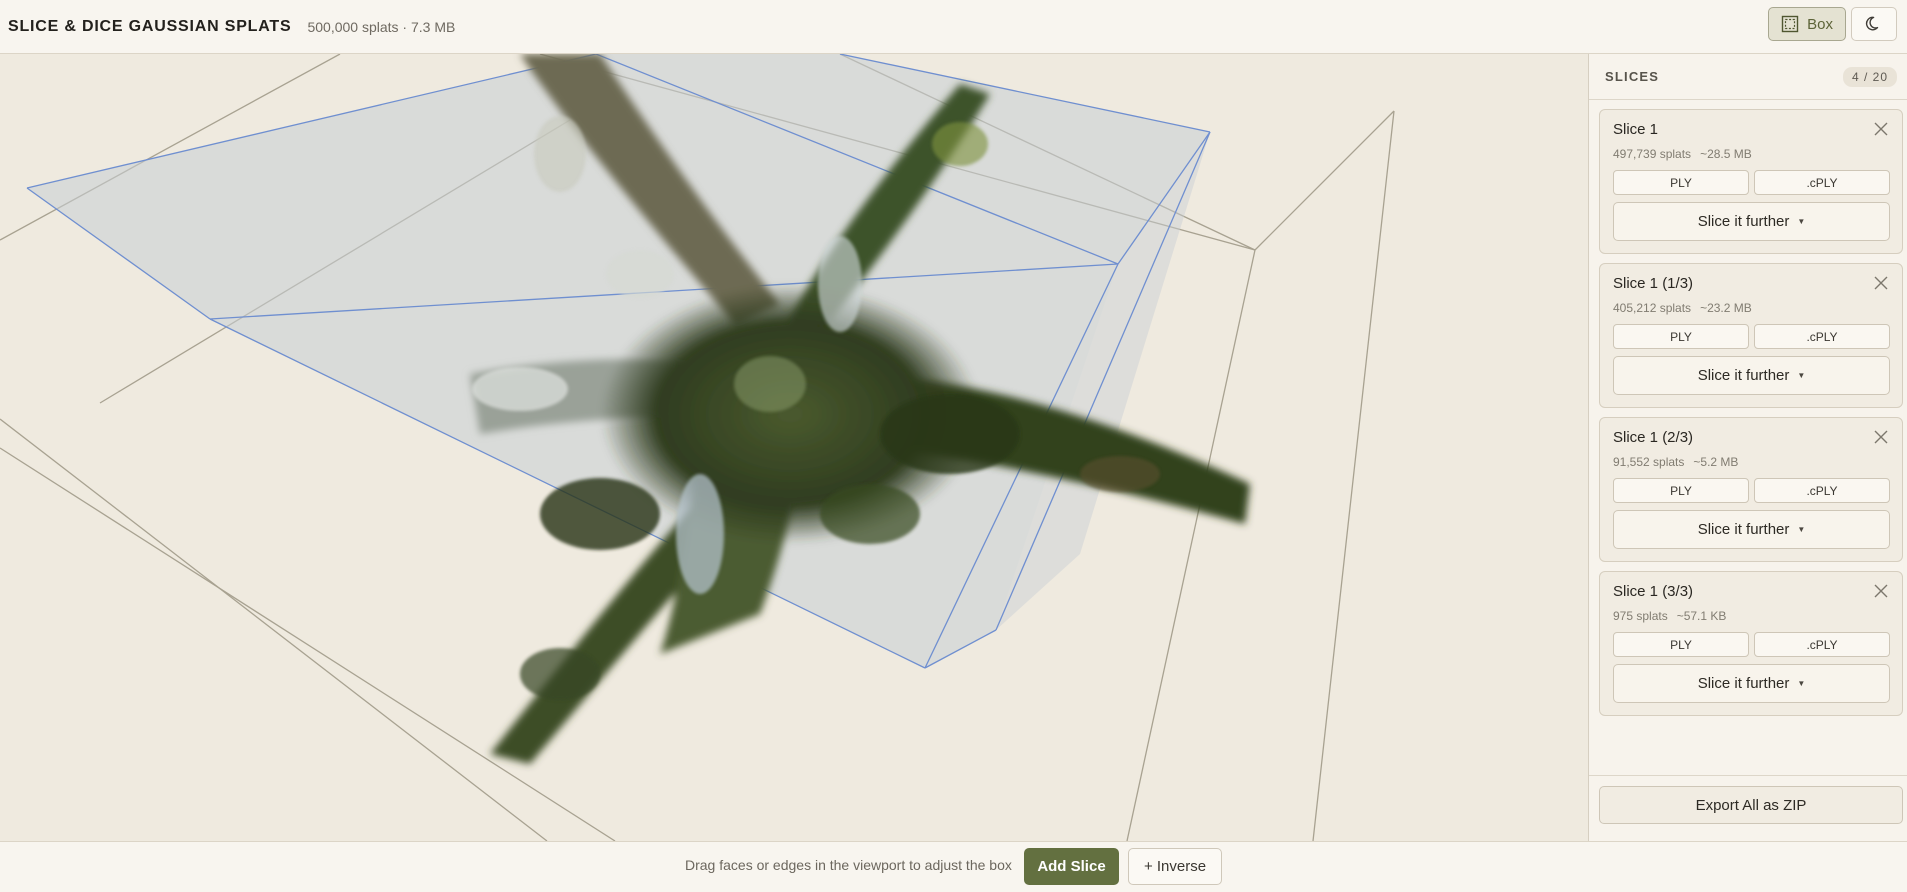  I want to click on slice-meta: 405,212 splats ~23.2 MB, so click(1751, 308).